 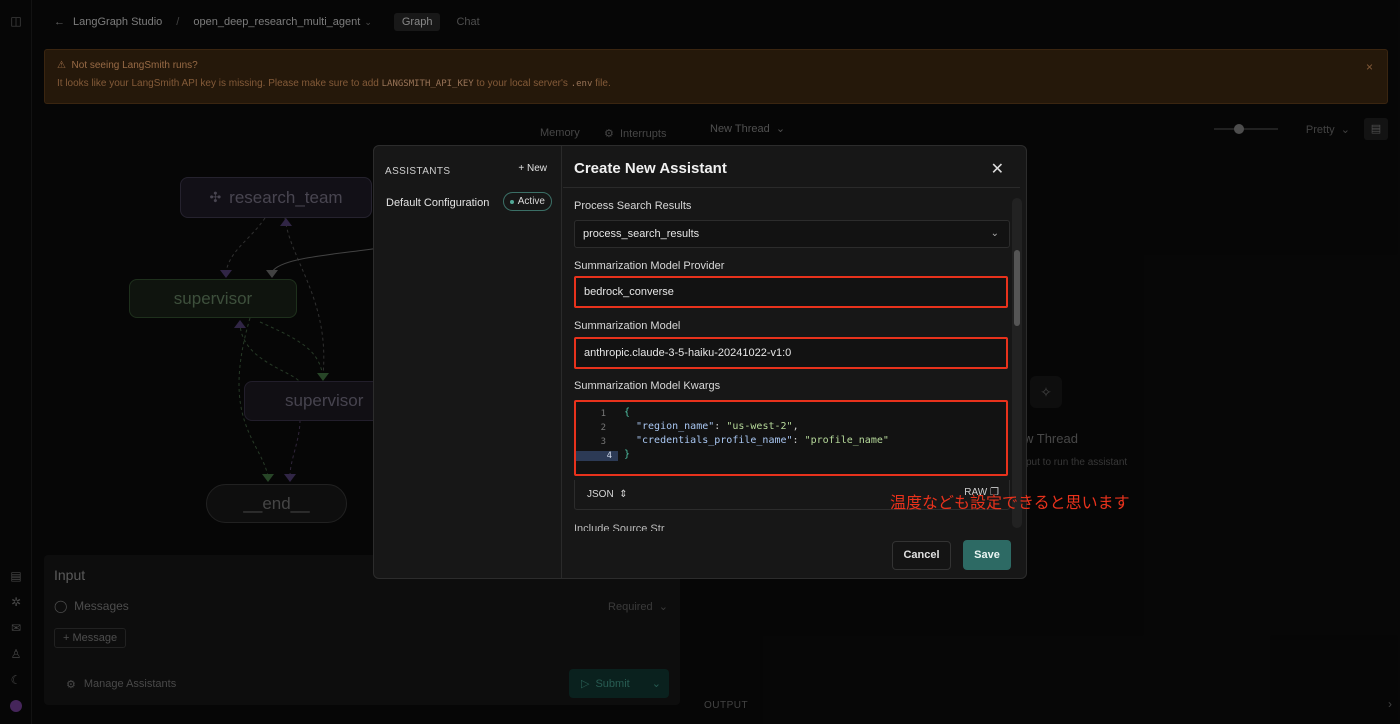 What do you see at coordinates (1010, 503) in the screenshot?
I see `annotation-text: 温度なども設定できると思います` at bounding box center [1010, 503].